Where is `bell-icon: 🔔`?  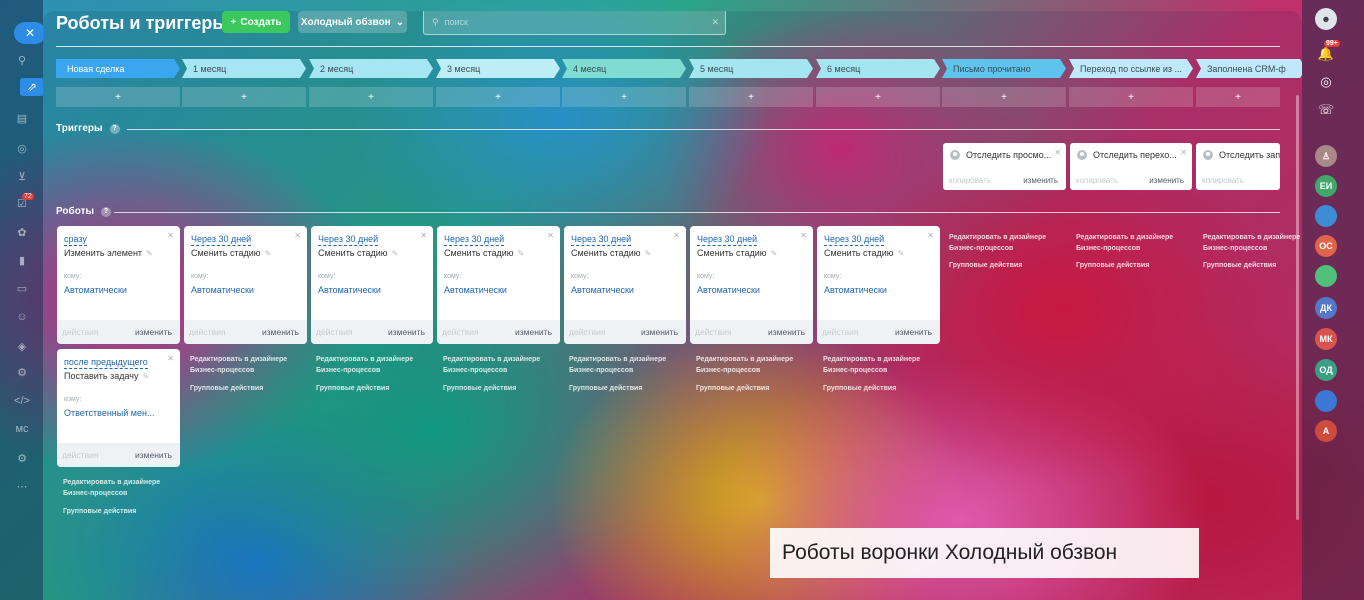
bell-icon: 🔔 is located at coordinates (1326, 54).